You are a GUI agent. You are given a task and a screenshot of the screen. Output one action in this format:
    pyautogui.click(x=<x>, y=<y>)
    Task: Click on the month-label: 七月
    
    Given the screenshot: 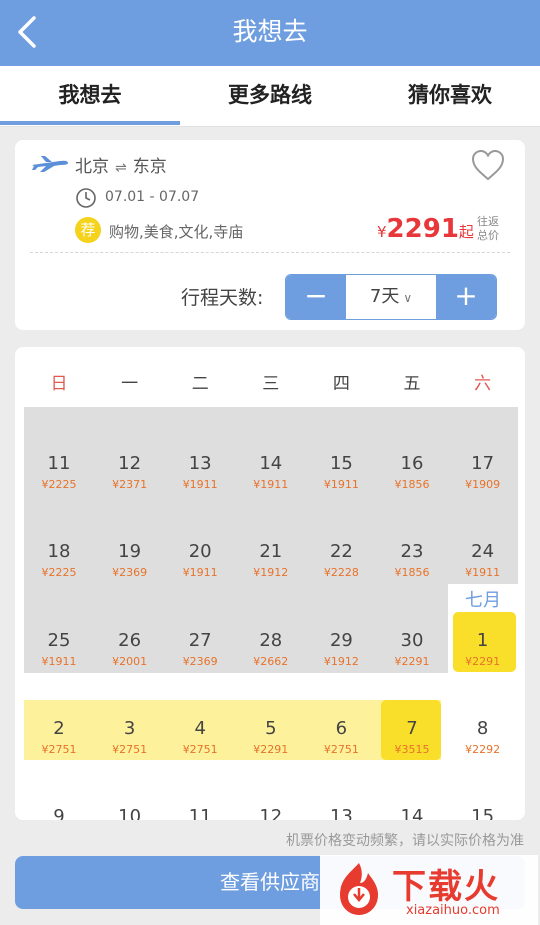 What is the action you would take?
    pyautogui.click(x=483, y=600)
    